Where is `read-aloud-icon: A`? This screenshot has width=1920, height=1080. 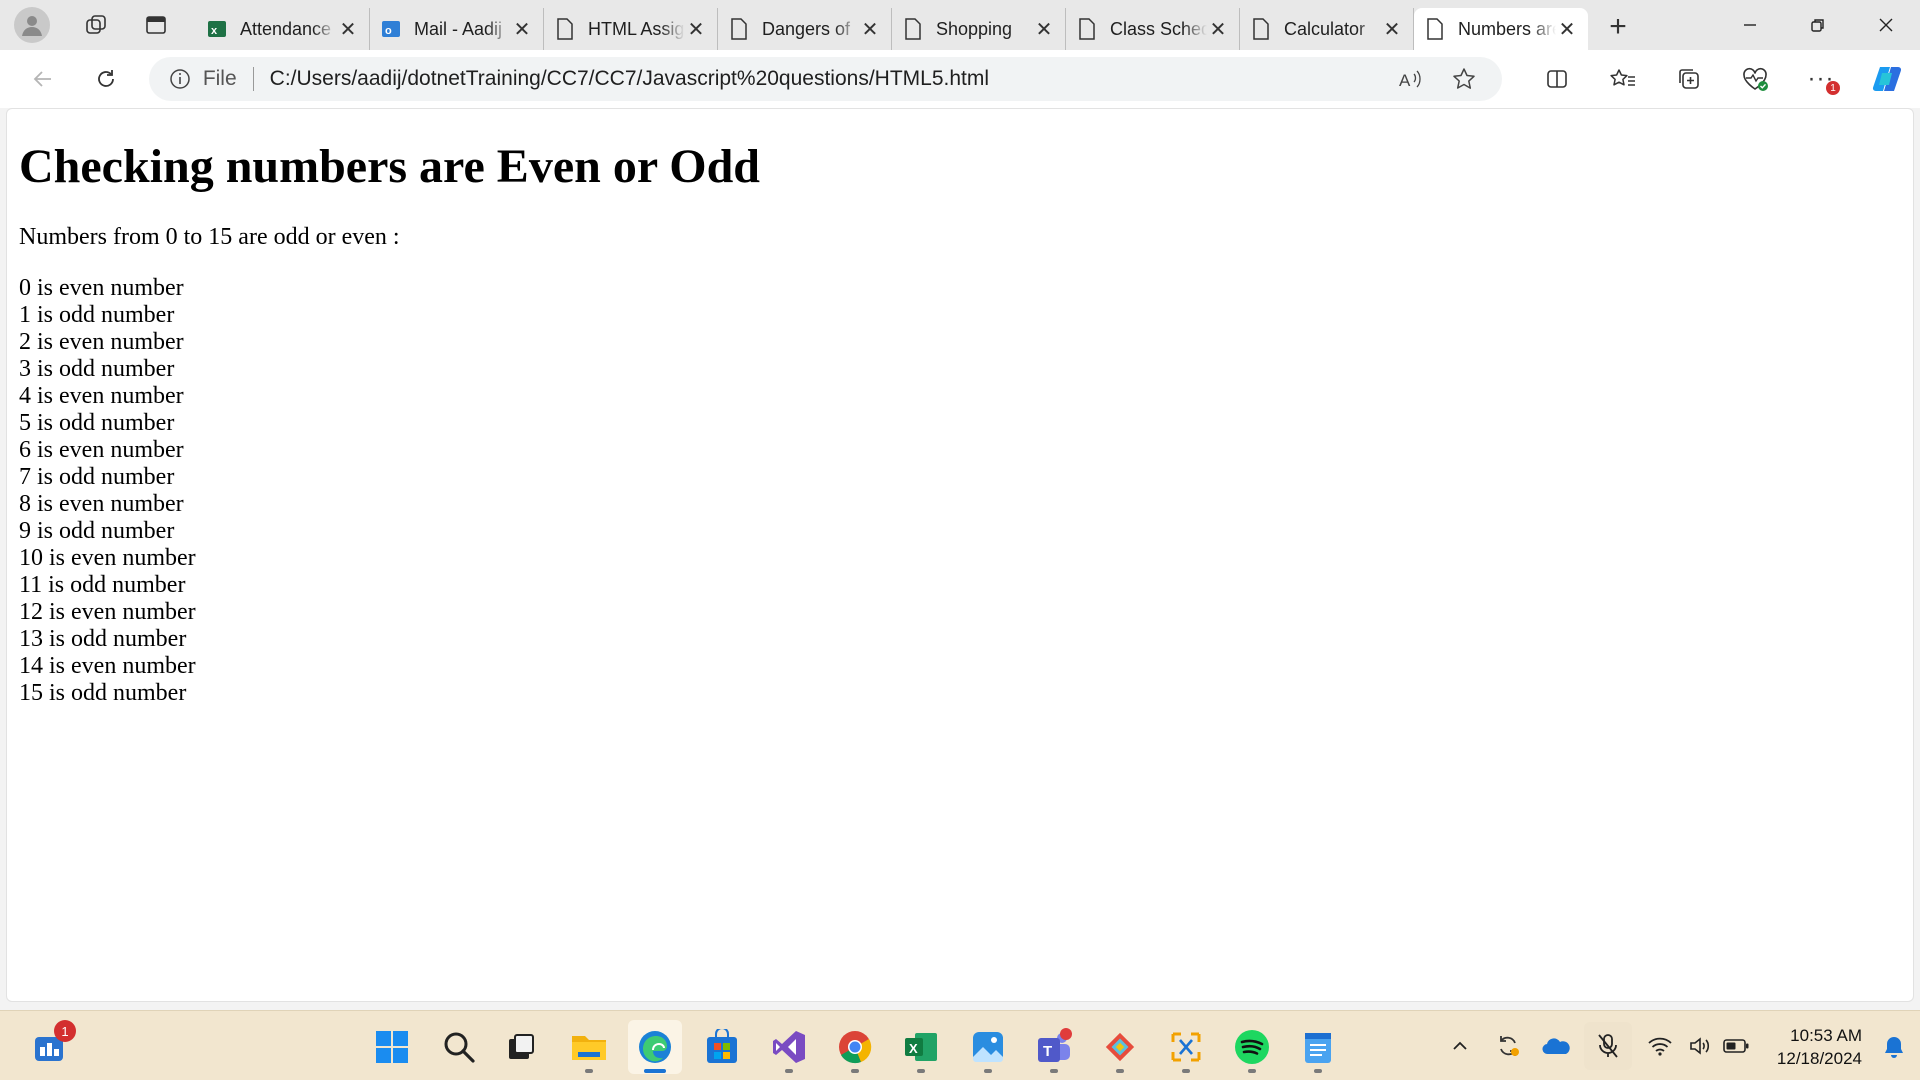
read-aloud-icon: A is located at coordinates (1410, 79).